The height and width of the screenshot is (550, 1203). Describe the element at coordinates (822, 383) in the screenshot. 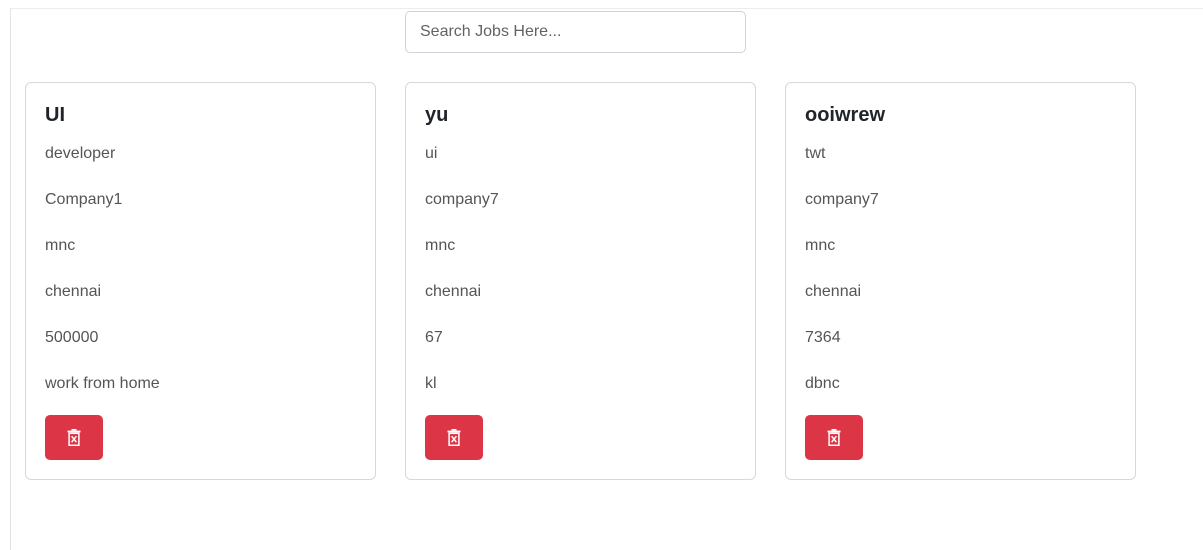

I see `job-mode: dbnc` at that location.